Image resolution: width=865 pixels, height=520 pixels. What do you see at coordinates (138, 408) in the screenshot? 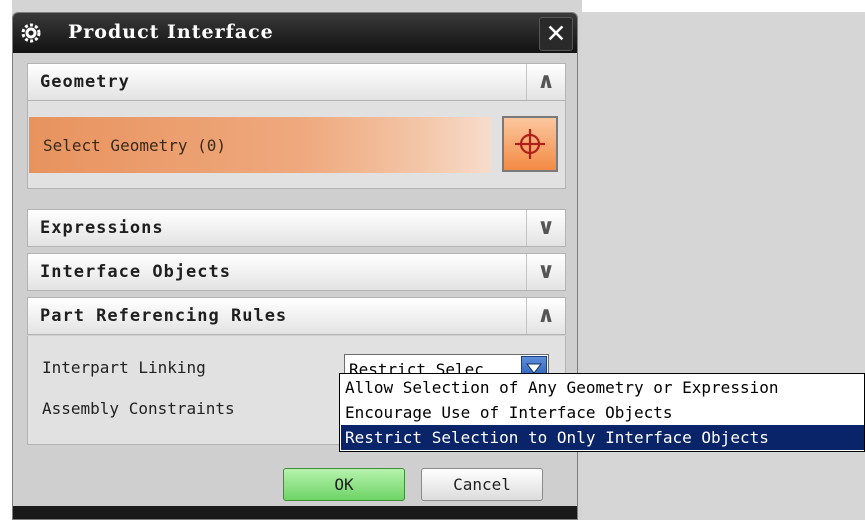
I see `assembly-constraints-label: Assembly Constraints` at bounding box center [138, 408].